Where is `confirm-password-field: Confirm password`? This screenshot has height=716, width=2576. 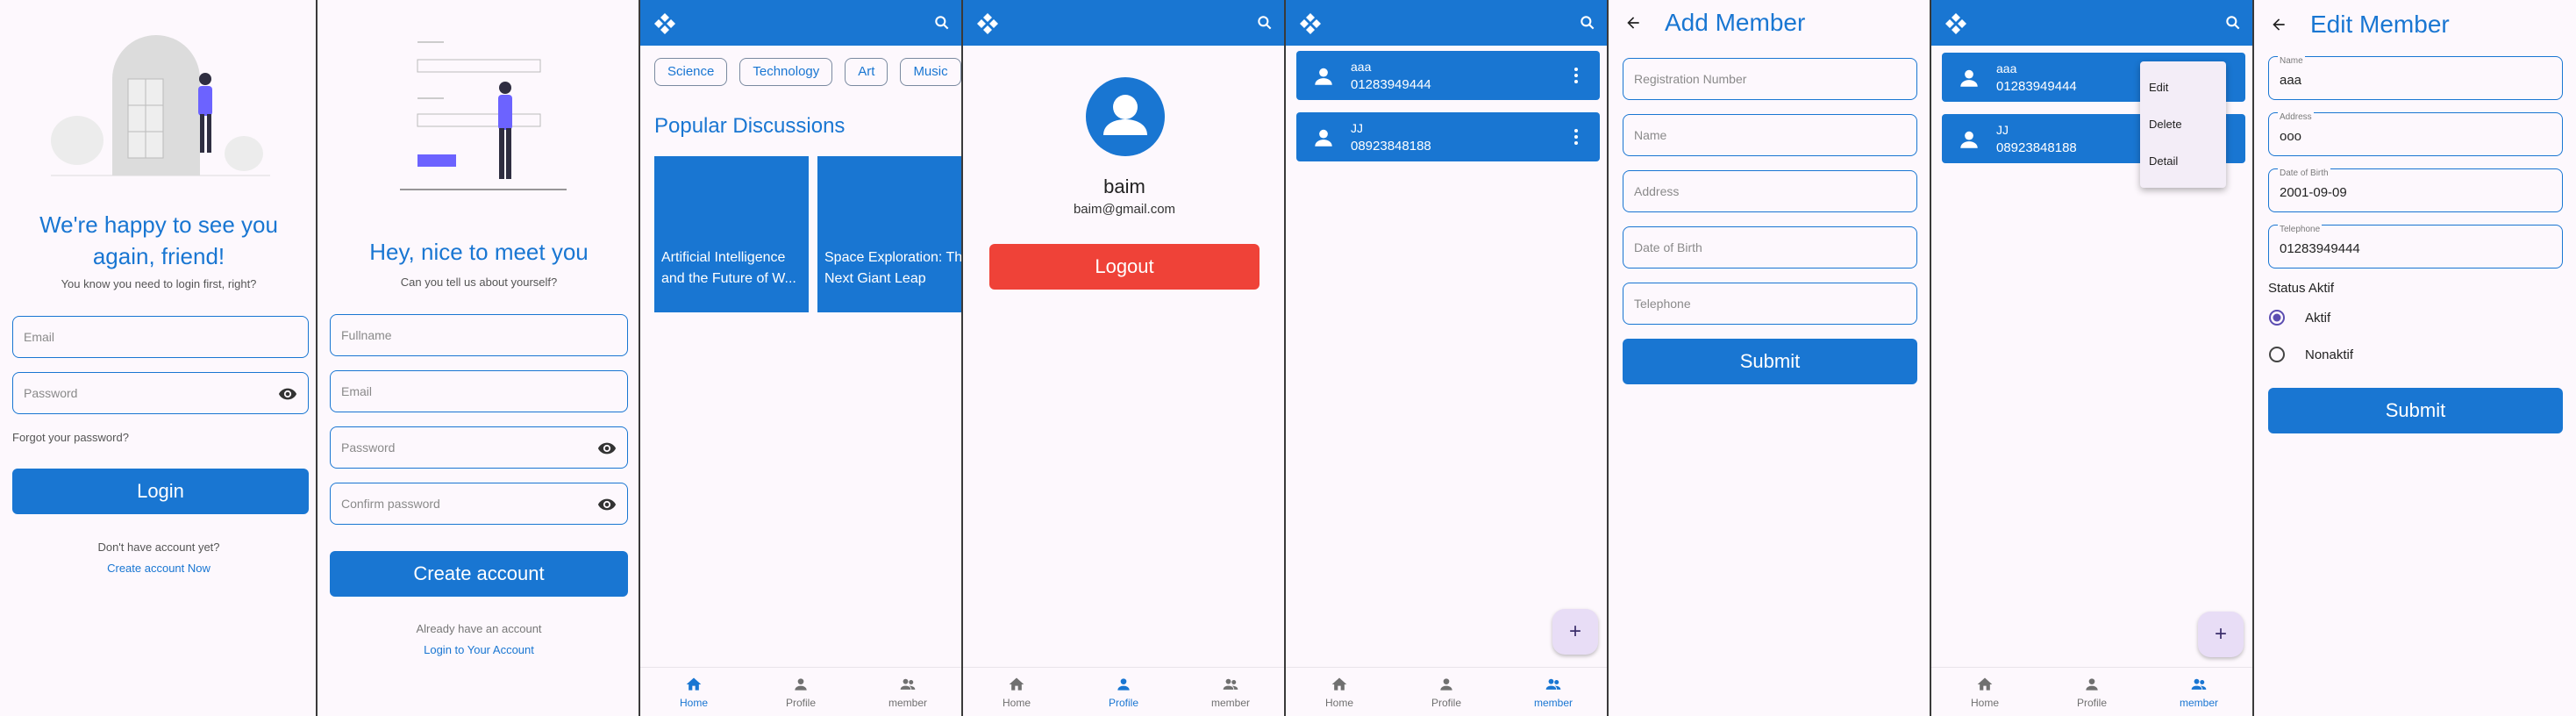 confirm-password-field: Confirm password is located at coordinates (479, 504).